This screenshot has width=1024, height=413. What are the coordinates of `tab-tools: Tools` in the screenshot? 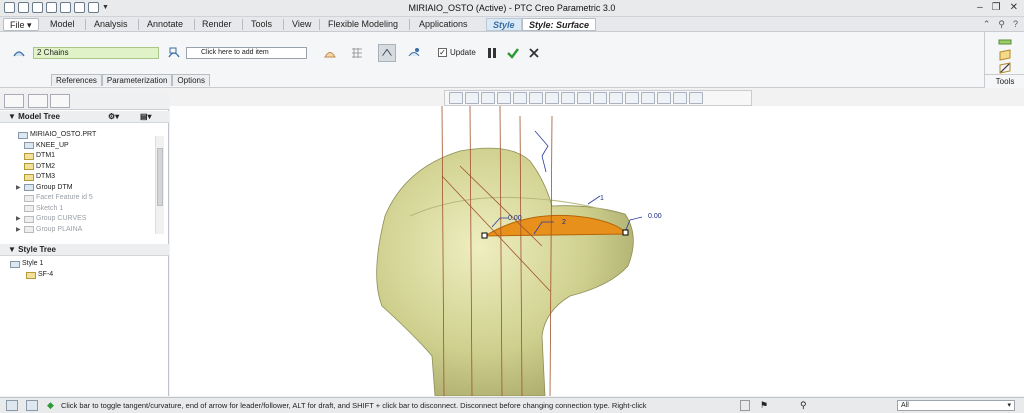 It's located at (261, 24).